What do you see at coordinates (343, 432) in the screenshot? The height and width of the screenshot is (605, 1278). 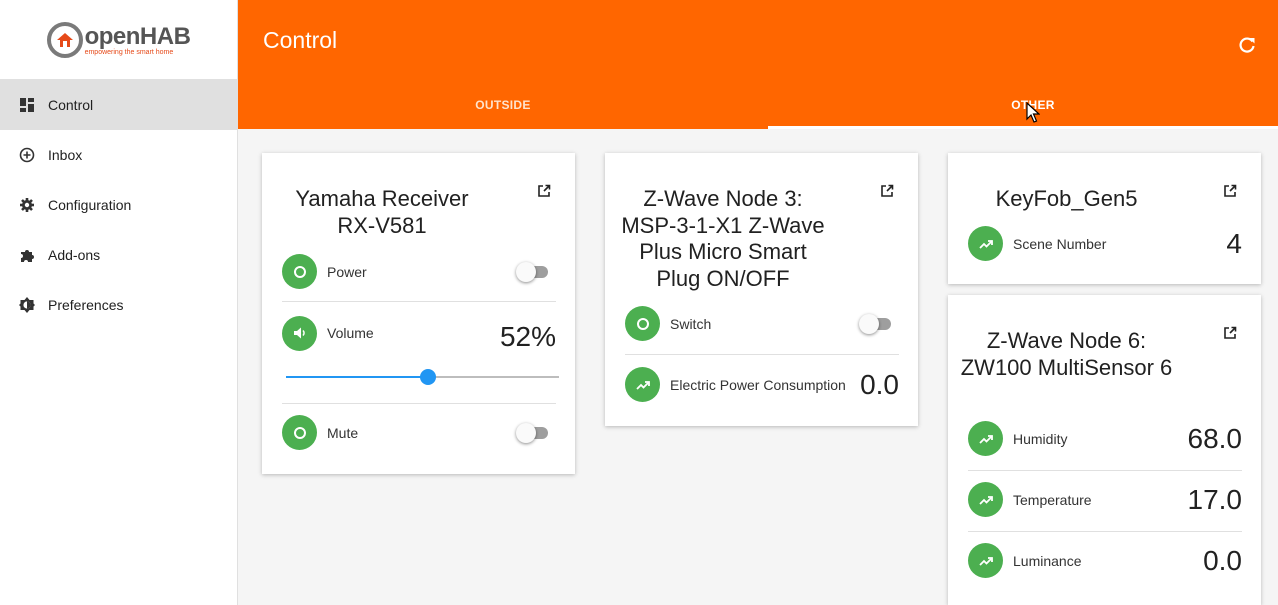 I see `item-label: Mute` at bounding box center [343, 432].